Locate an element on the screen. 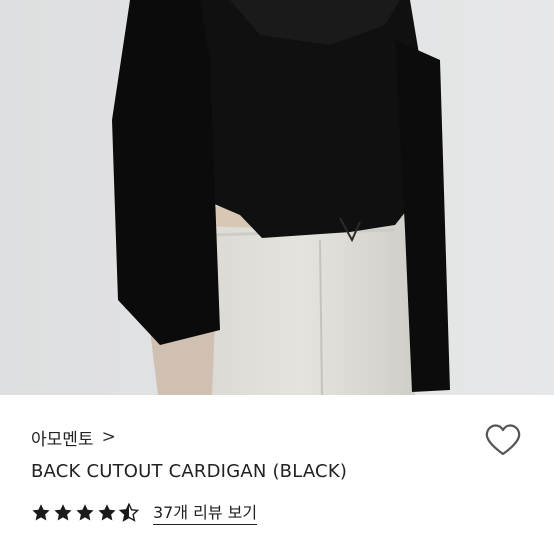  wishlist-button is located at coordinates (503, 440).